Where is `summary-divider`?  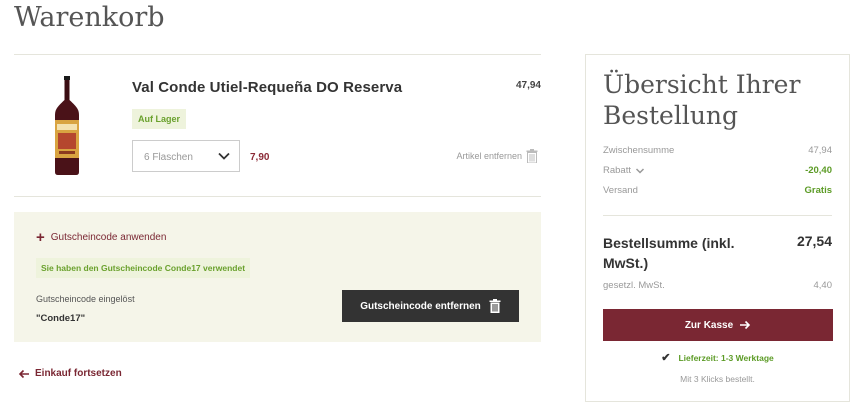
summary-divider is located at coordinates (717, 215).